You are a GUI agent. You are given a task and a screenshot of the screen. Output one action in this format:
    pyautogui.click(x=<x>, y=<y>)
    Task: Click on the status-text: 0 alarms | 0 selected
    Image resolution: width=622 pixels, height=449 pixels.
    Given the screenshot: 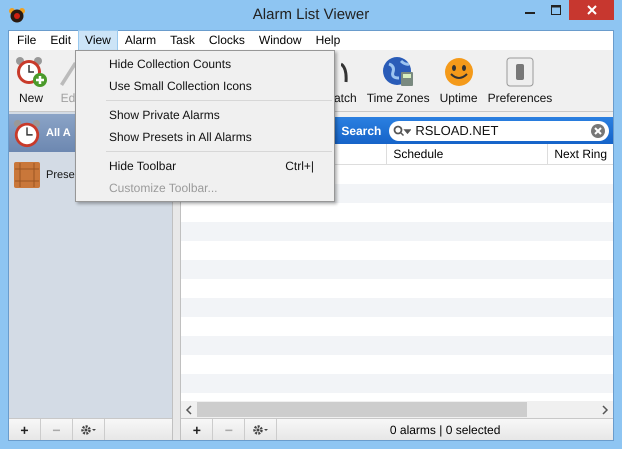 What is the action you would take?
    pyautogui.click(x=445, y=429)
    